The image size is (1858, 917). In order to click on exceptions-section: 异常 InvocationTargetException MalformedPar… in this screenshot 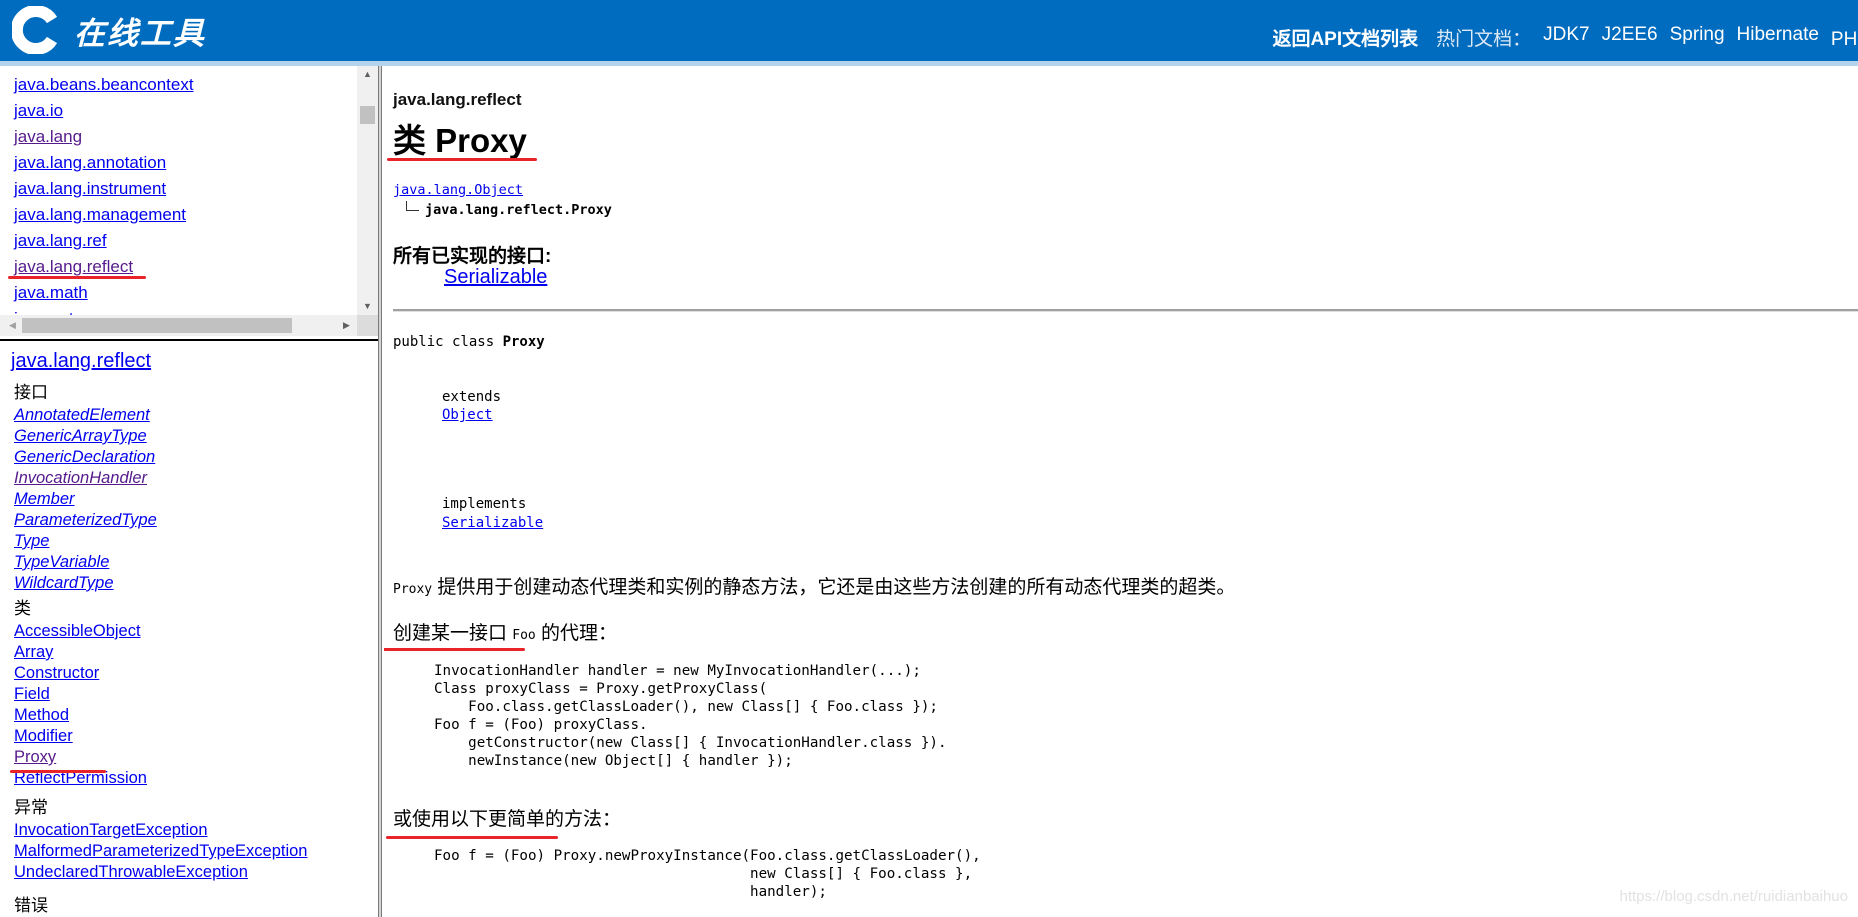, I will do `click(160, 839)`.